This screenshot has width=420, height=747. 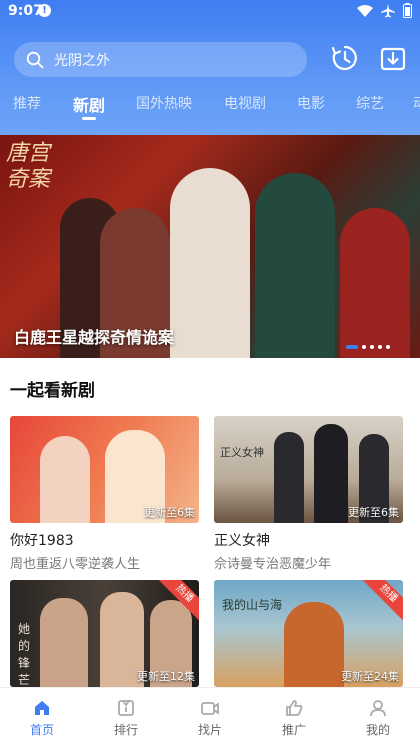 I want to click on banner-caption: 白鹿王星越探奇情诡案, so click(x=94, y=337).